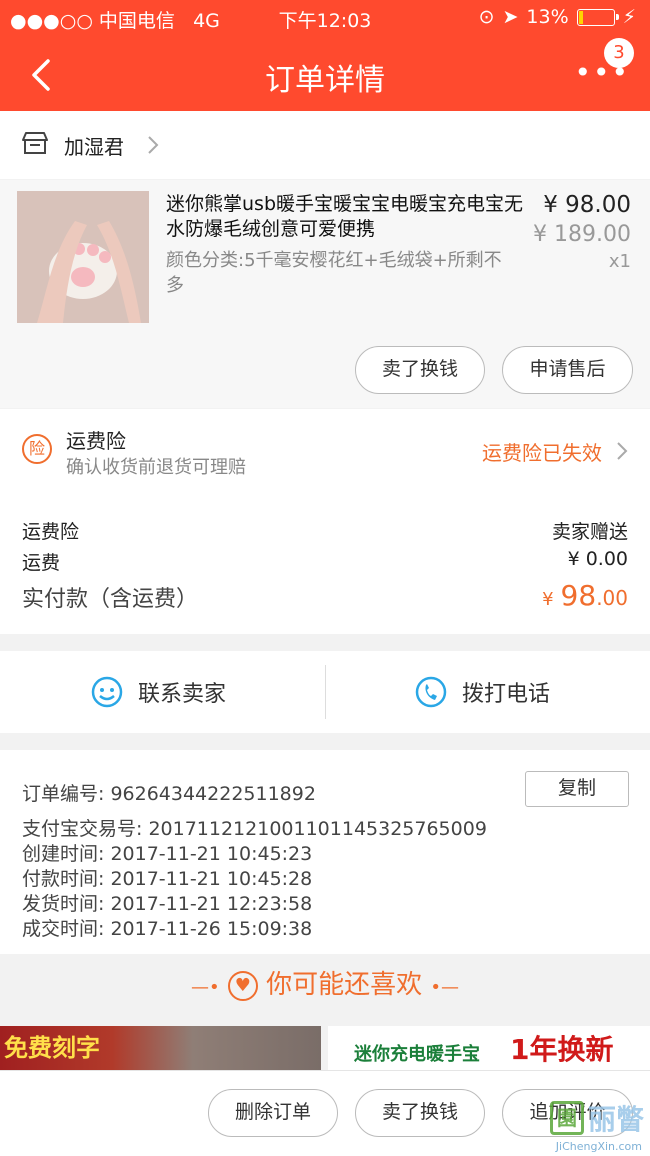 The height and width of the screenshot is (1156, 650). I want to click on contact-seller-button: 联系卖家, so click(158, 692).